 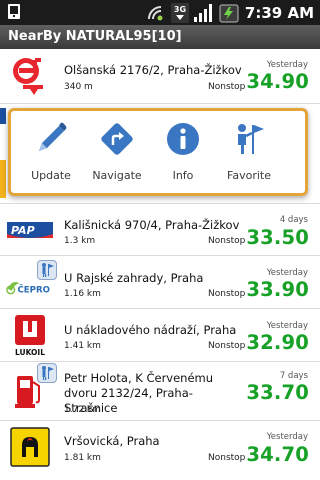 I want to click on paramo-logo: PAP, so click(x=30, y=230).